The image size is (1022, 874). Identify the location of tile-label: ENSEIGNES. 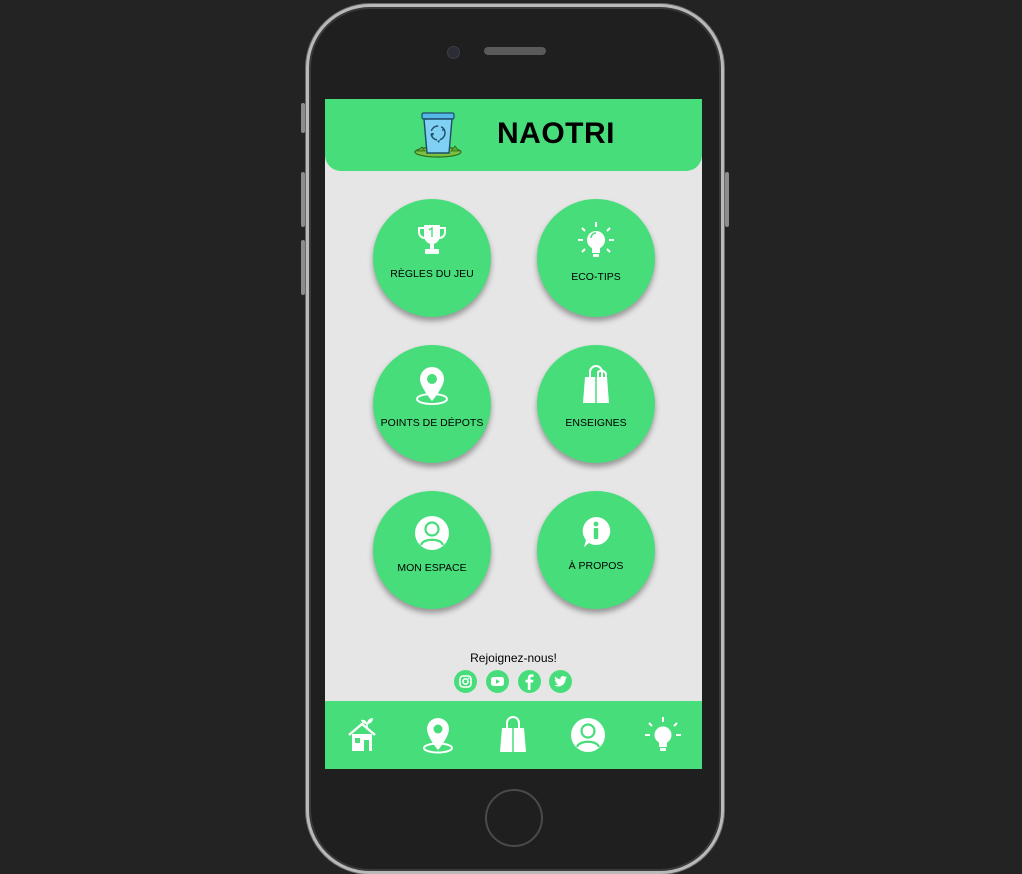
(596, 423).